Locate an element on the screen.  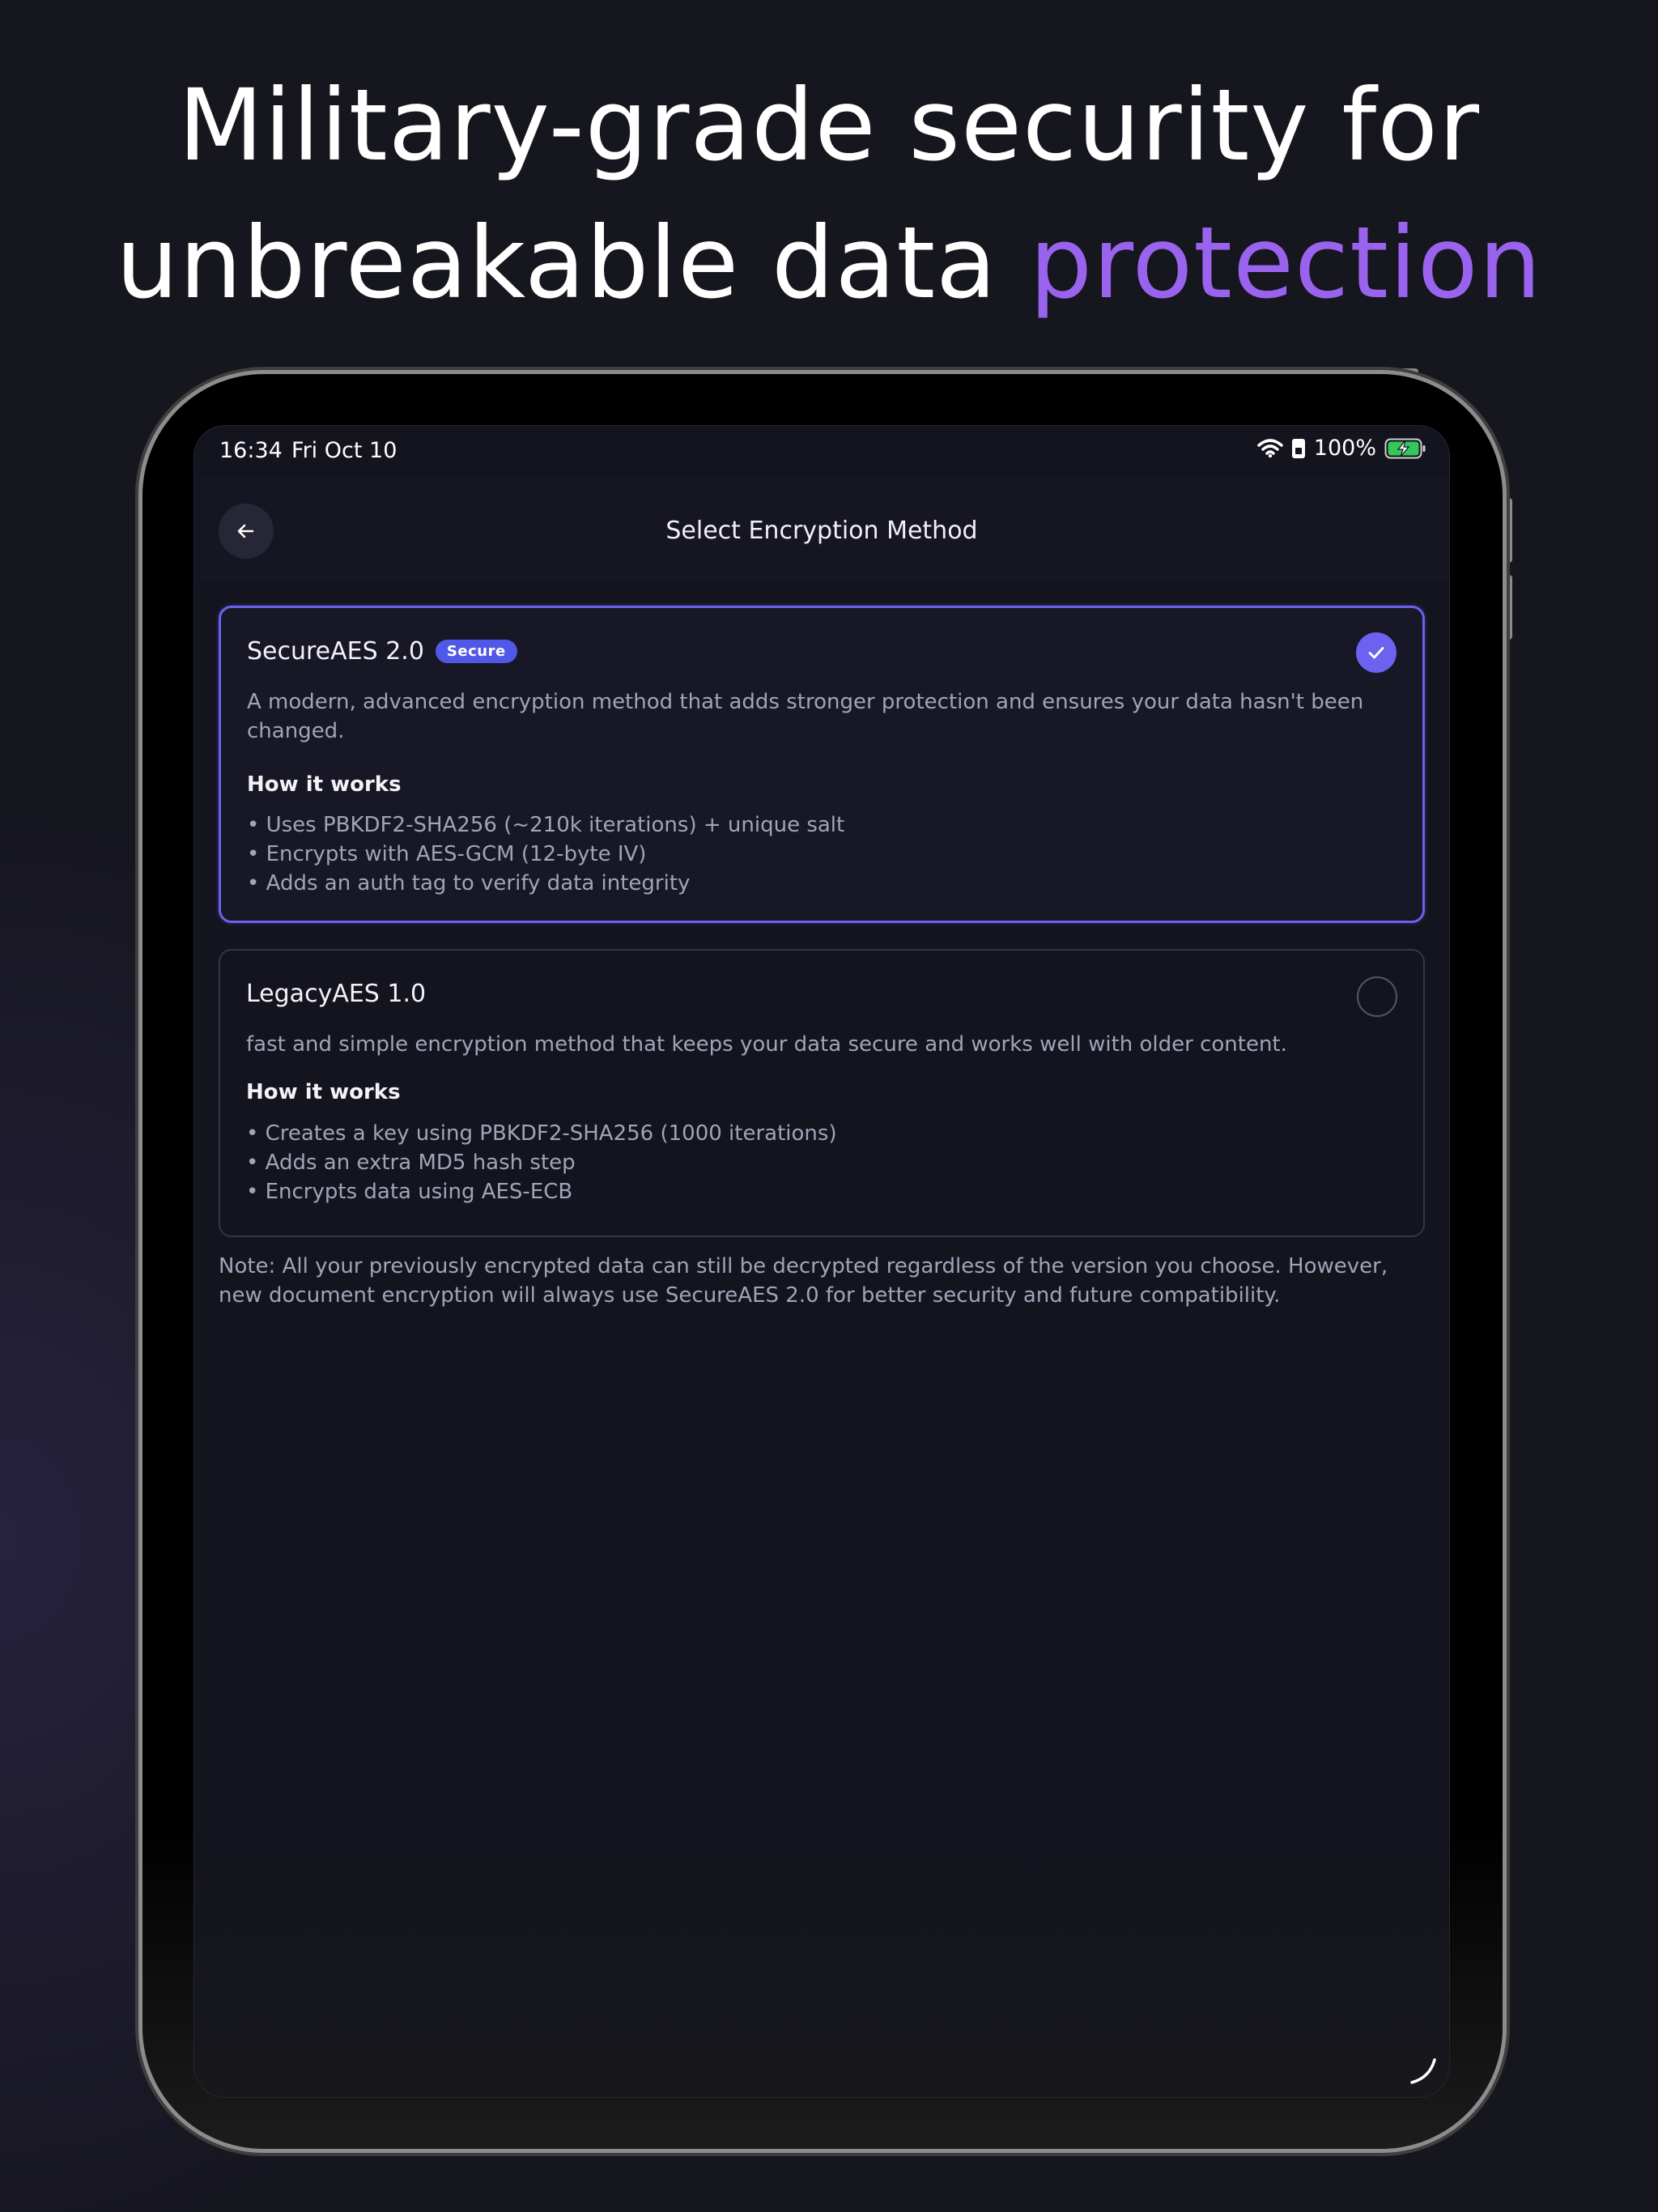
option-title: LegacyAES 1.0 is located at coordinates (336, 994).